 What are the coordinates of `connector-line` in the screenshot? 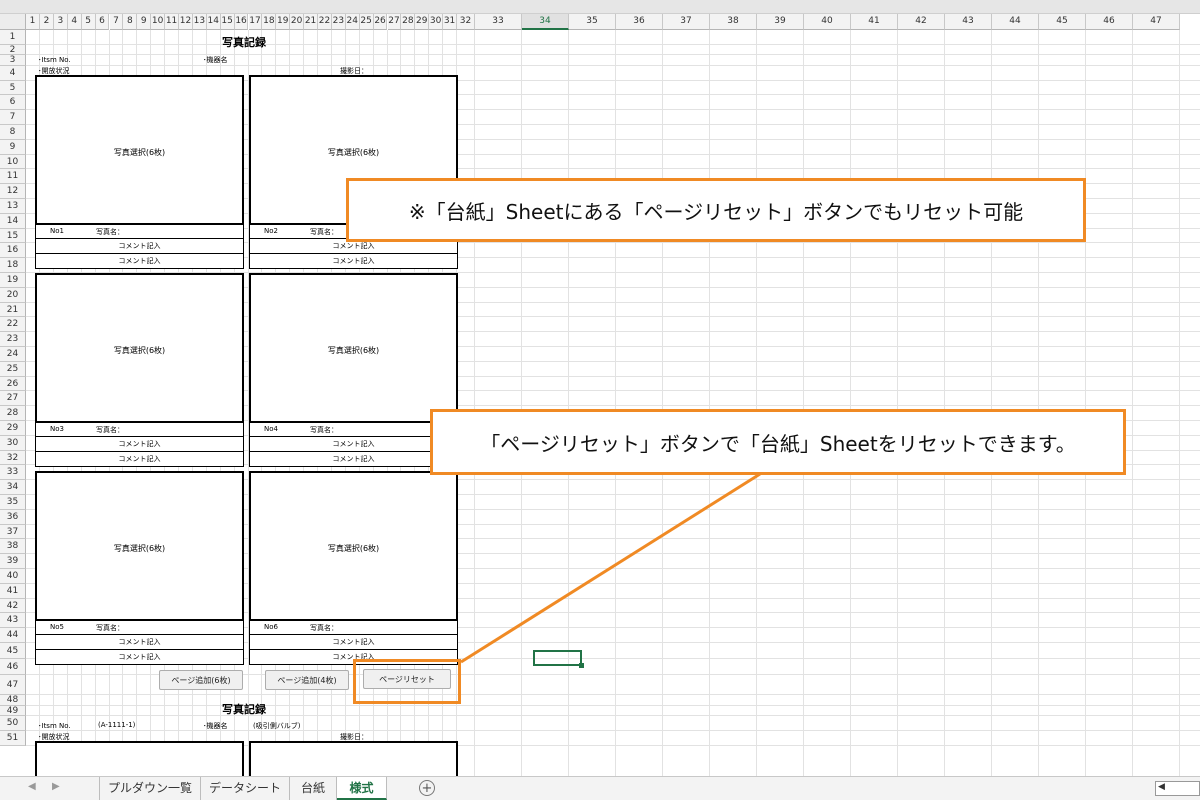 It's located at (610, 568).